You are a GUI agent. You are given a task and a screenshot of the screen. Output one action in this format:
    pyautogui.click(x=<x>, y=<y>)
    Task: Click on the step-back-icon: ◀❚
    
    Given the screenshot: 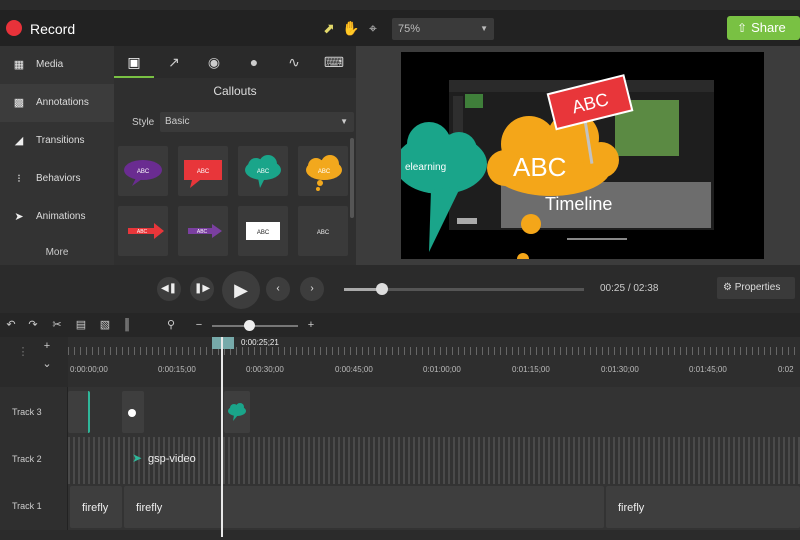 What is the action you would take?
    pyautogui.click(x=169, y=289)
    